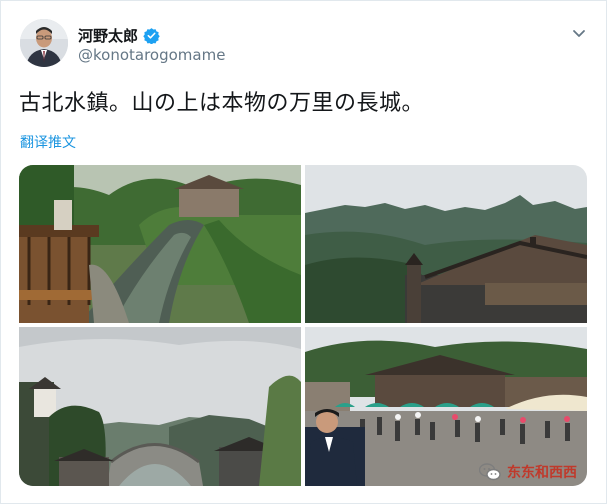 This screenshot has width=607, height=504. Describe the element at coordinates (48, 142) in the screenshot. I see `translate-tweet-link: 翻译推文` at that location.